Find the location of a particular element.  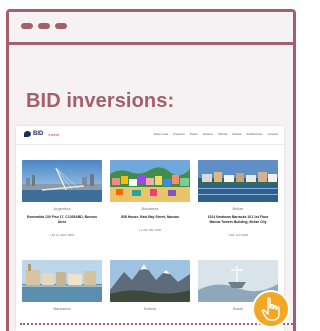

city-photo-buenos-aires is located at coordinates (62, 181).